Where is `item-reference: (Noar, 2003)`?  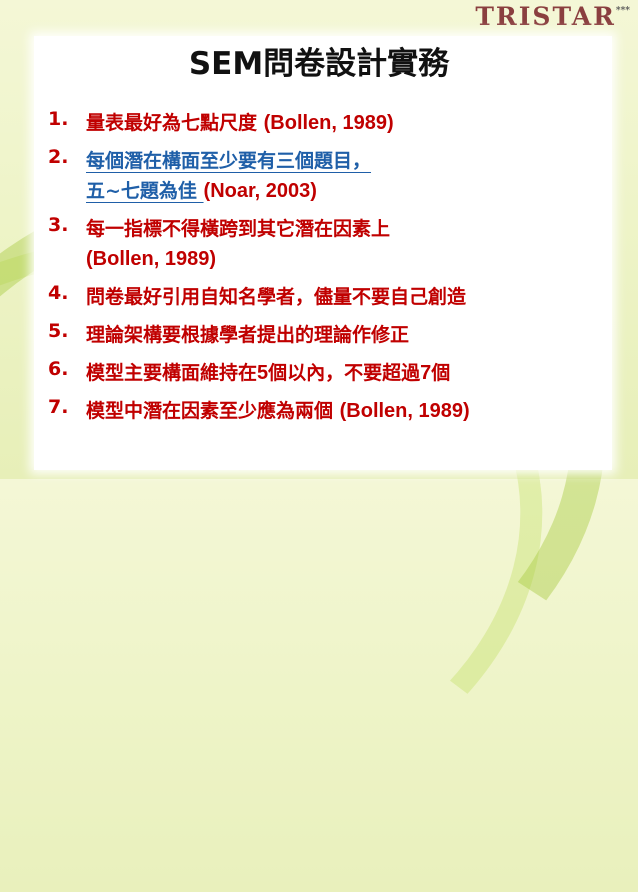
item-reference: (Noar, 2003) is located at coordinates (260, 191).